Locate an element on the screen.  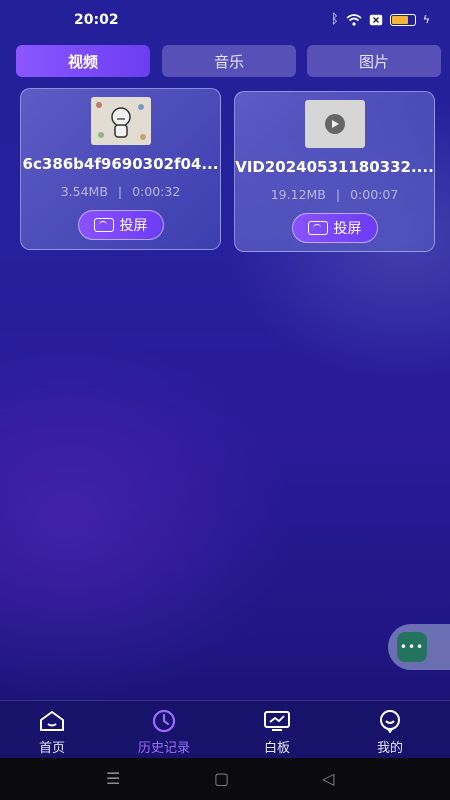
status-bar: 20:02 ᛒ ϟ is located at coordinates (225, 20).